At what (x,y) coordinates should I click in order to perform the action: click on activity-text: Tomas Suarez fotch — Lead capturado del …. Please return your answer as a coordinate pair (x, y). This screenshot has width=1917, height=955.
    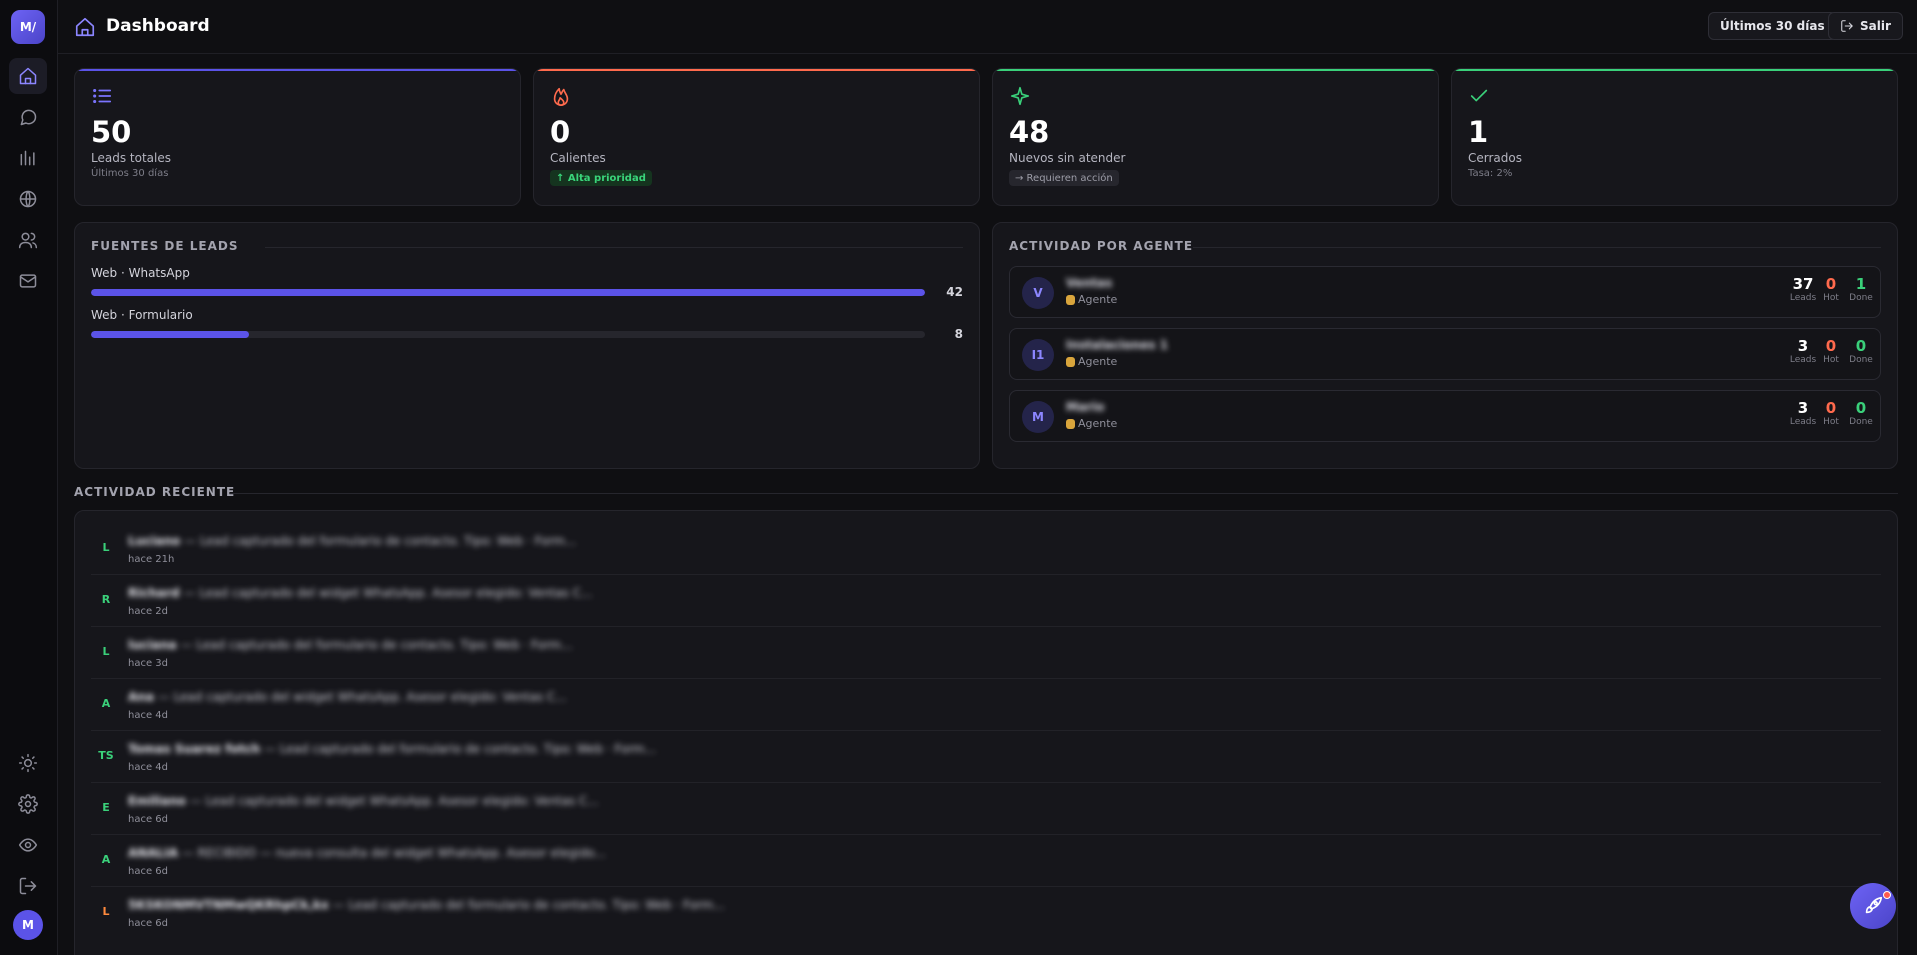
    Looking at the image, I should click on (392, 749).